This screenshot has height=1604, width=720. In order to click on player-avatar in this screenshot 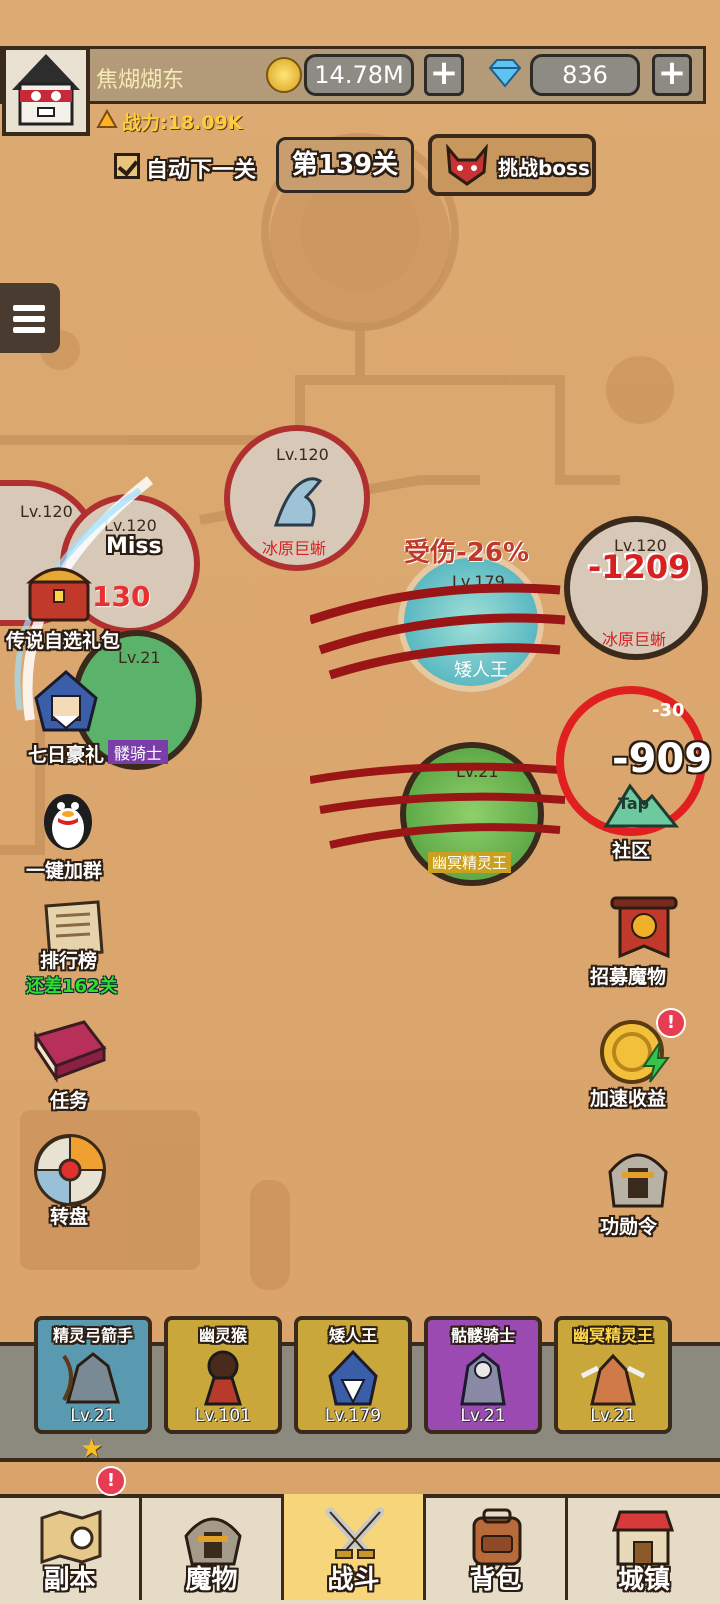, I will do `click(46, 91)`.